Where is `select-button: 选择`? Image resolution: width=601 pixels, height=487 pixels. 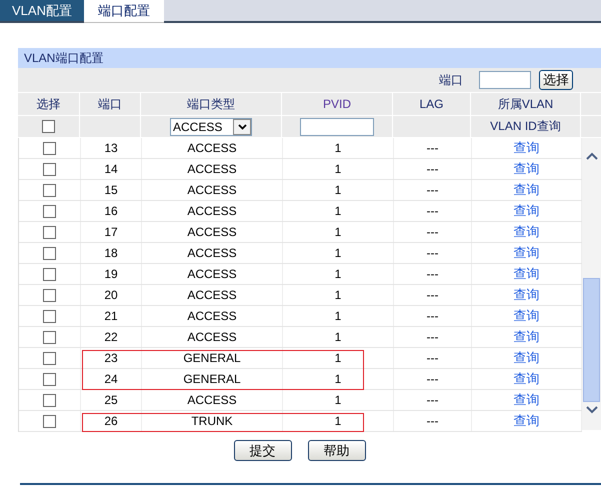
select-button: 选择 is located at coordinates (556, 80).